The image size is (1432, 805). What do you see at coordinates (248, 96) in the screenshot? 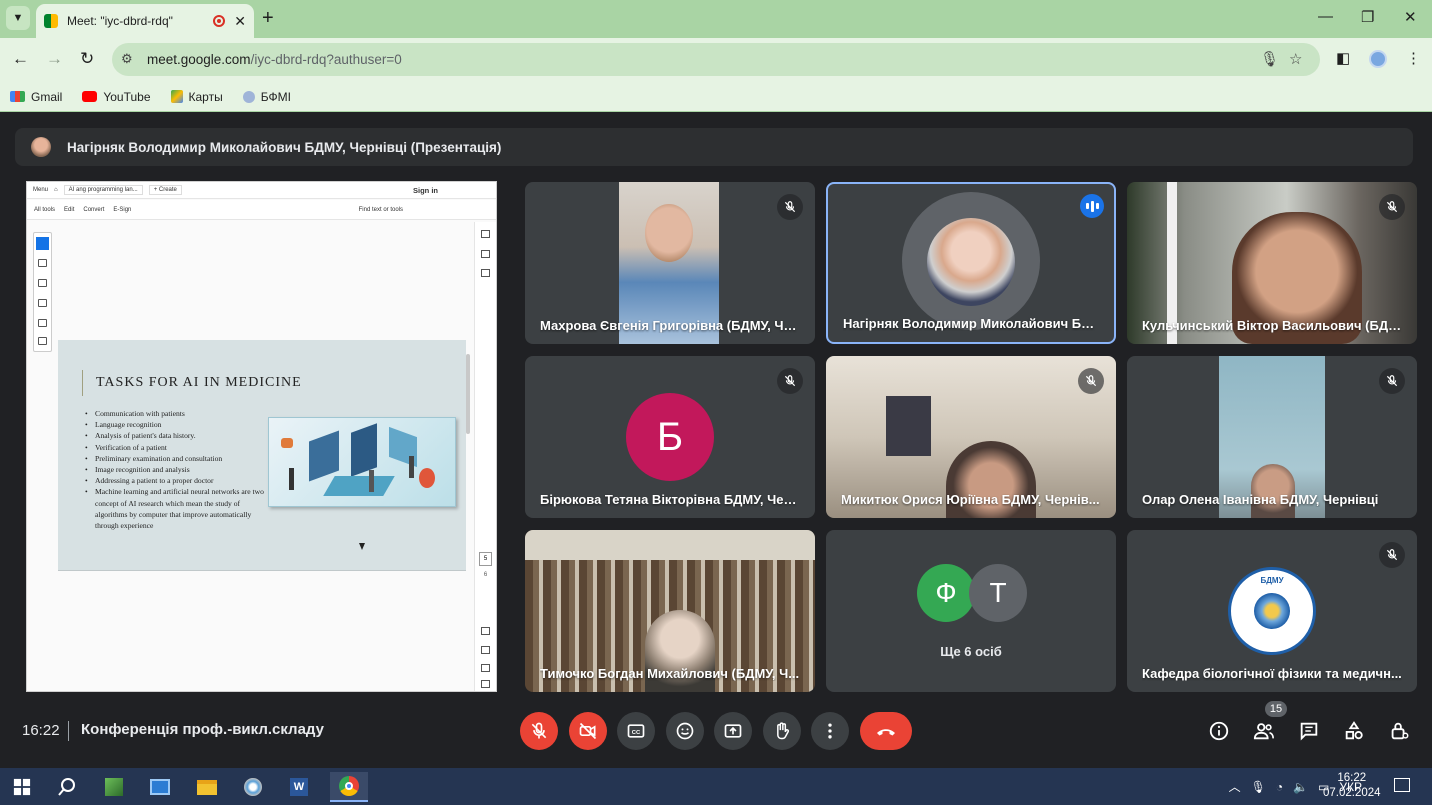
I see `globe-icon` at bounding box center [248, 96].